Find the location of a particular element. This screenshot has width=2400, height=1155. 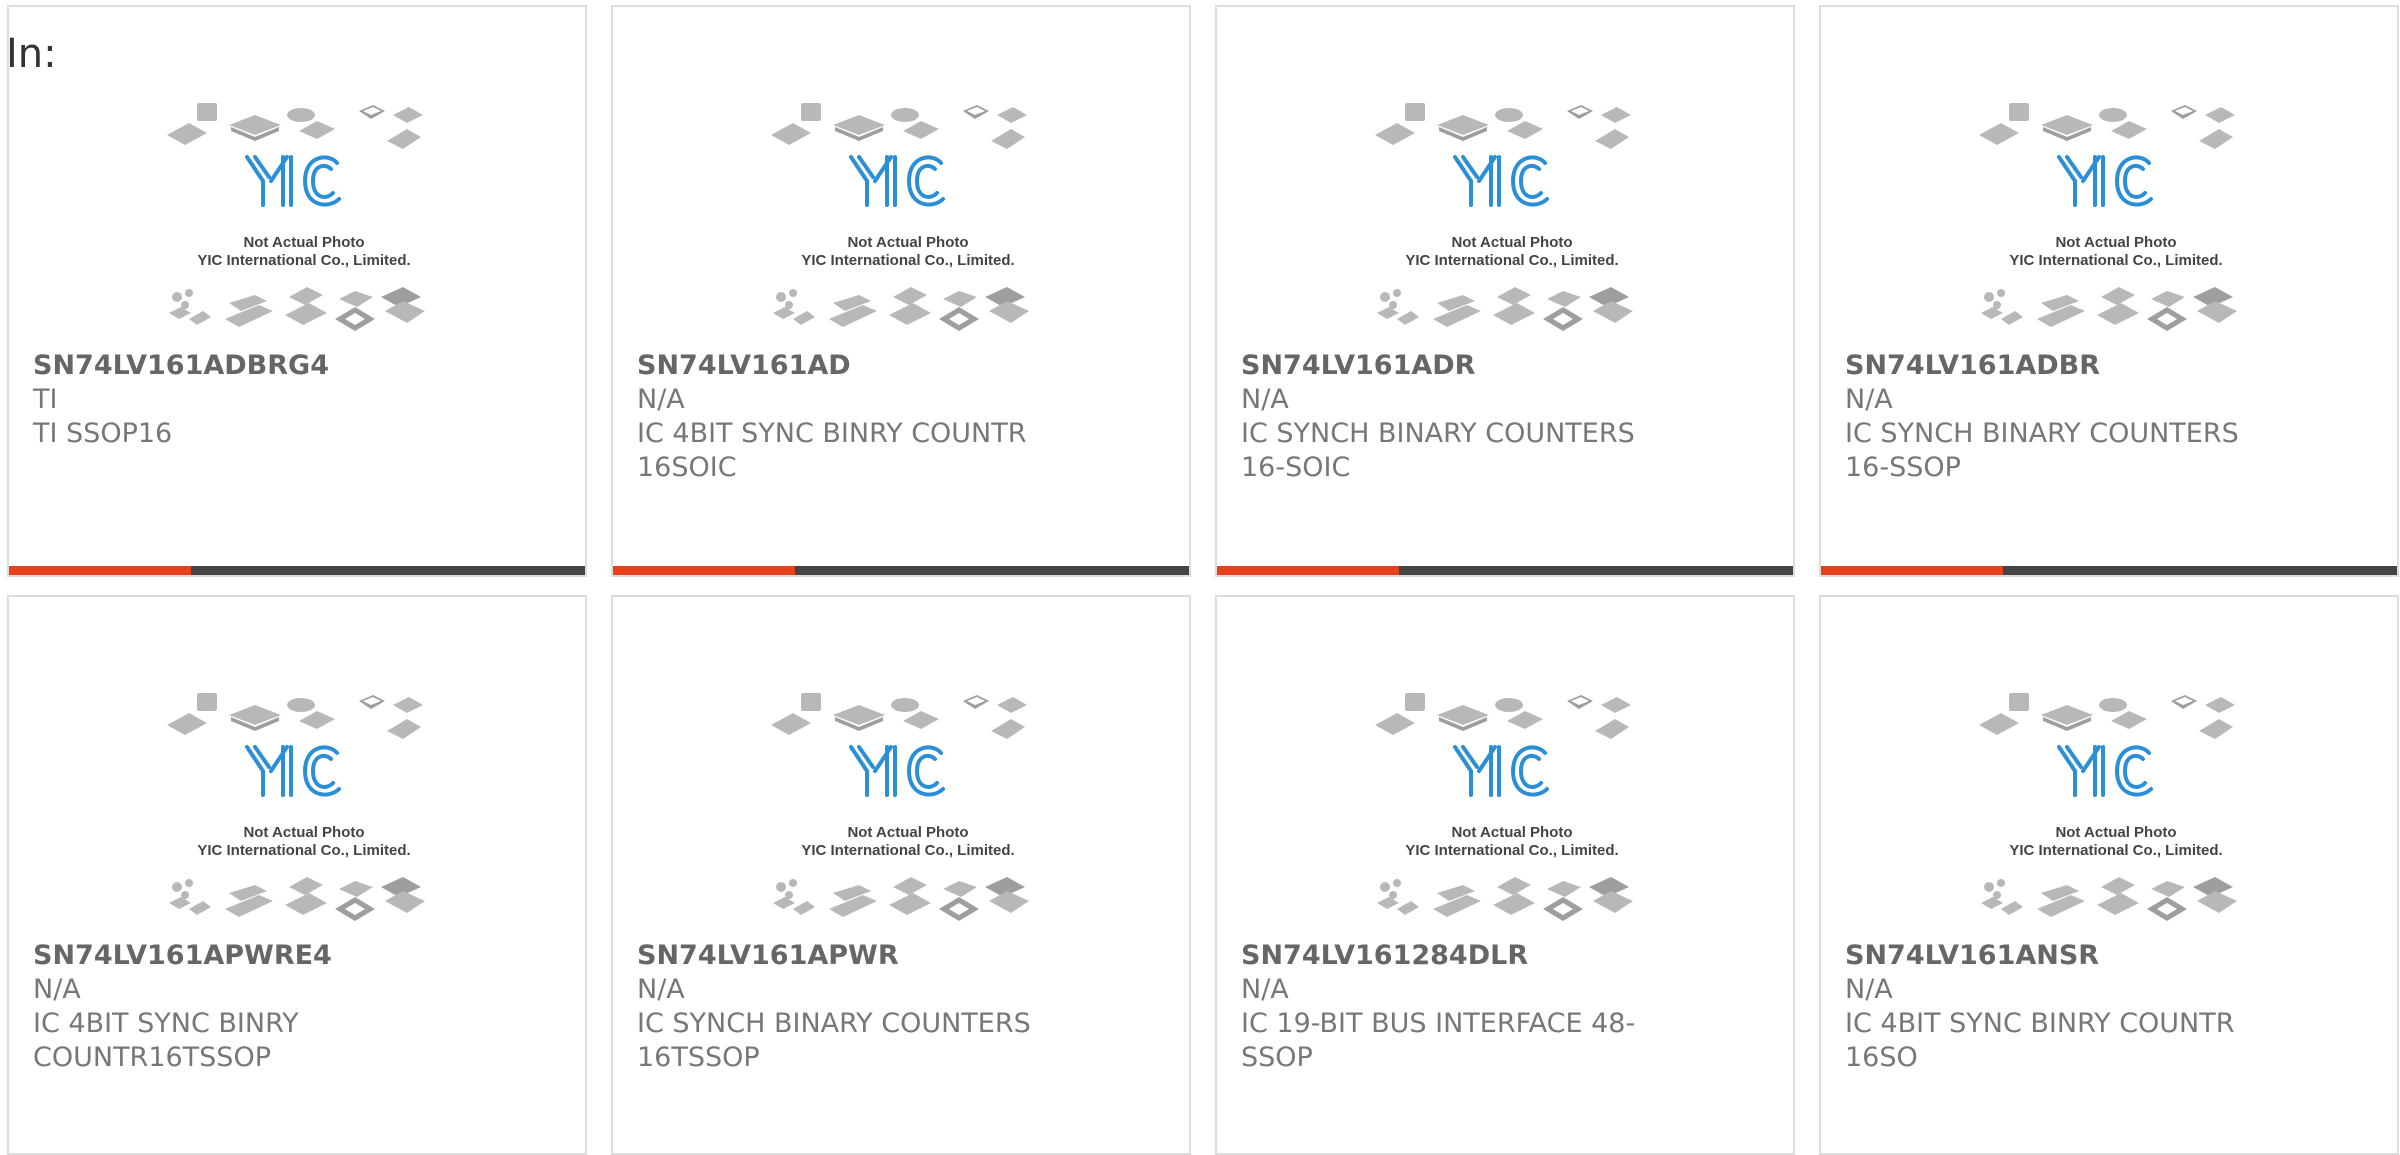

part-number-link: SN74LV161APWR is located at coordinates (857, 956).